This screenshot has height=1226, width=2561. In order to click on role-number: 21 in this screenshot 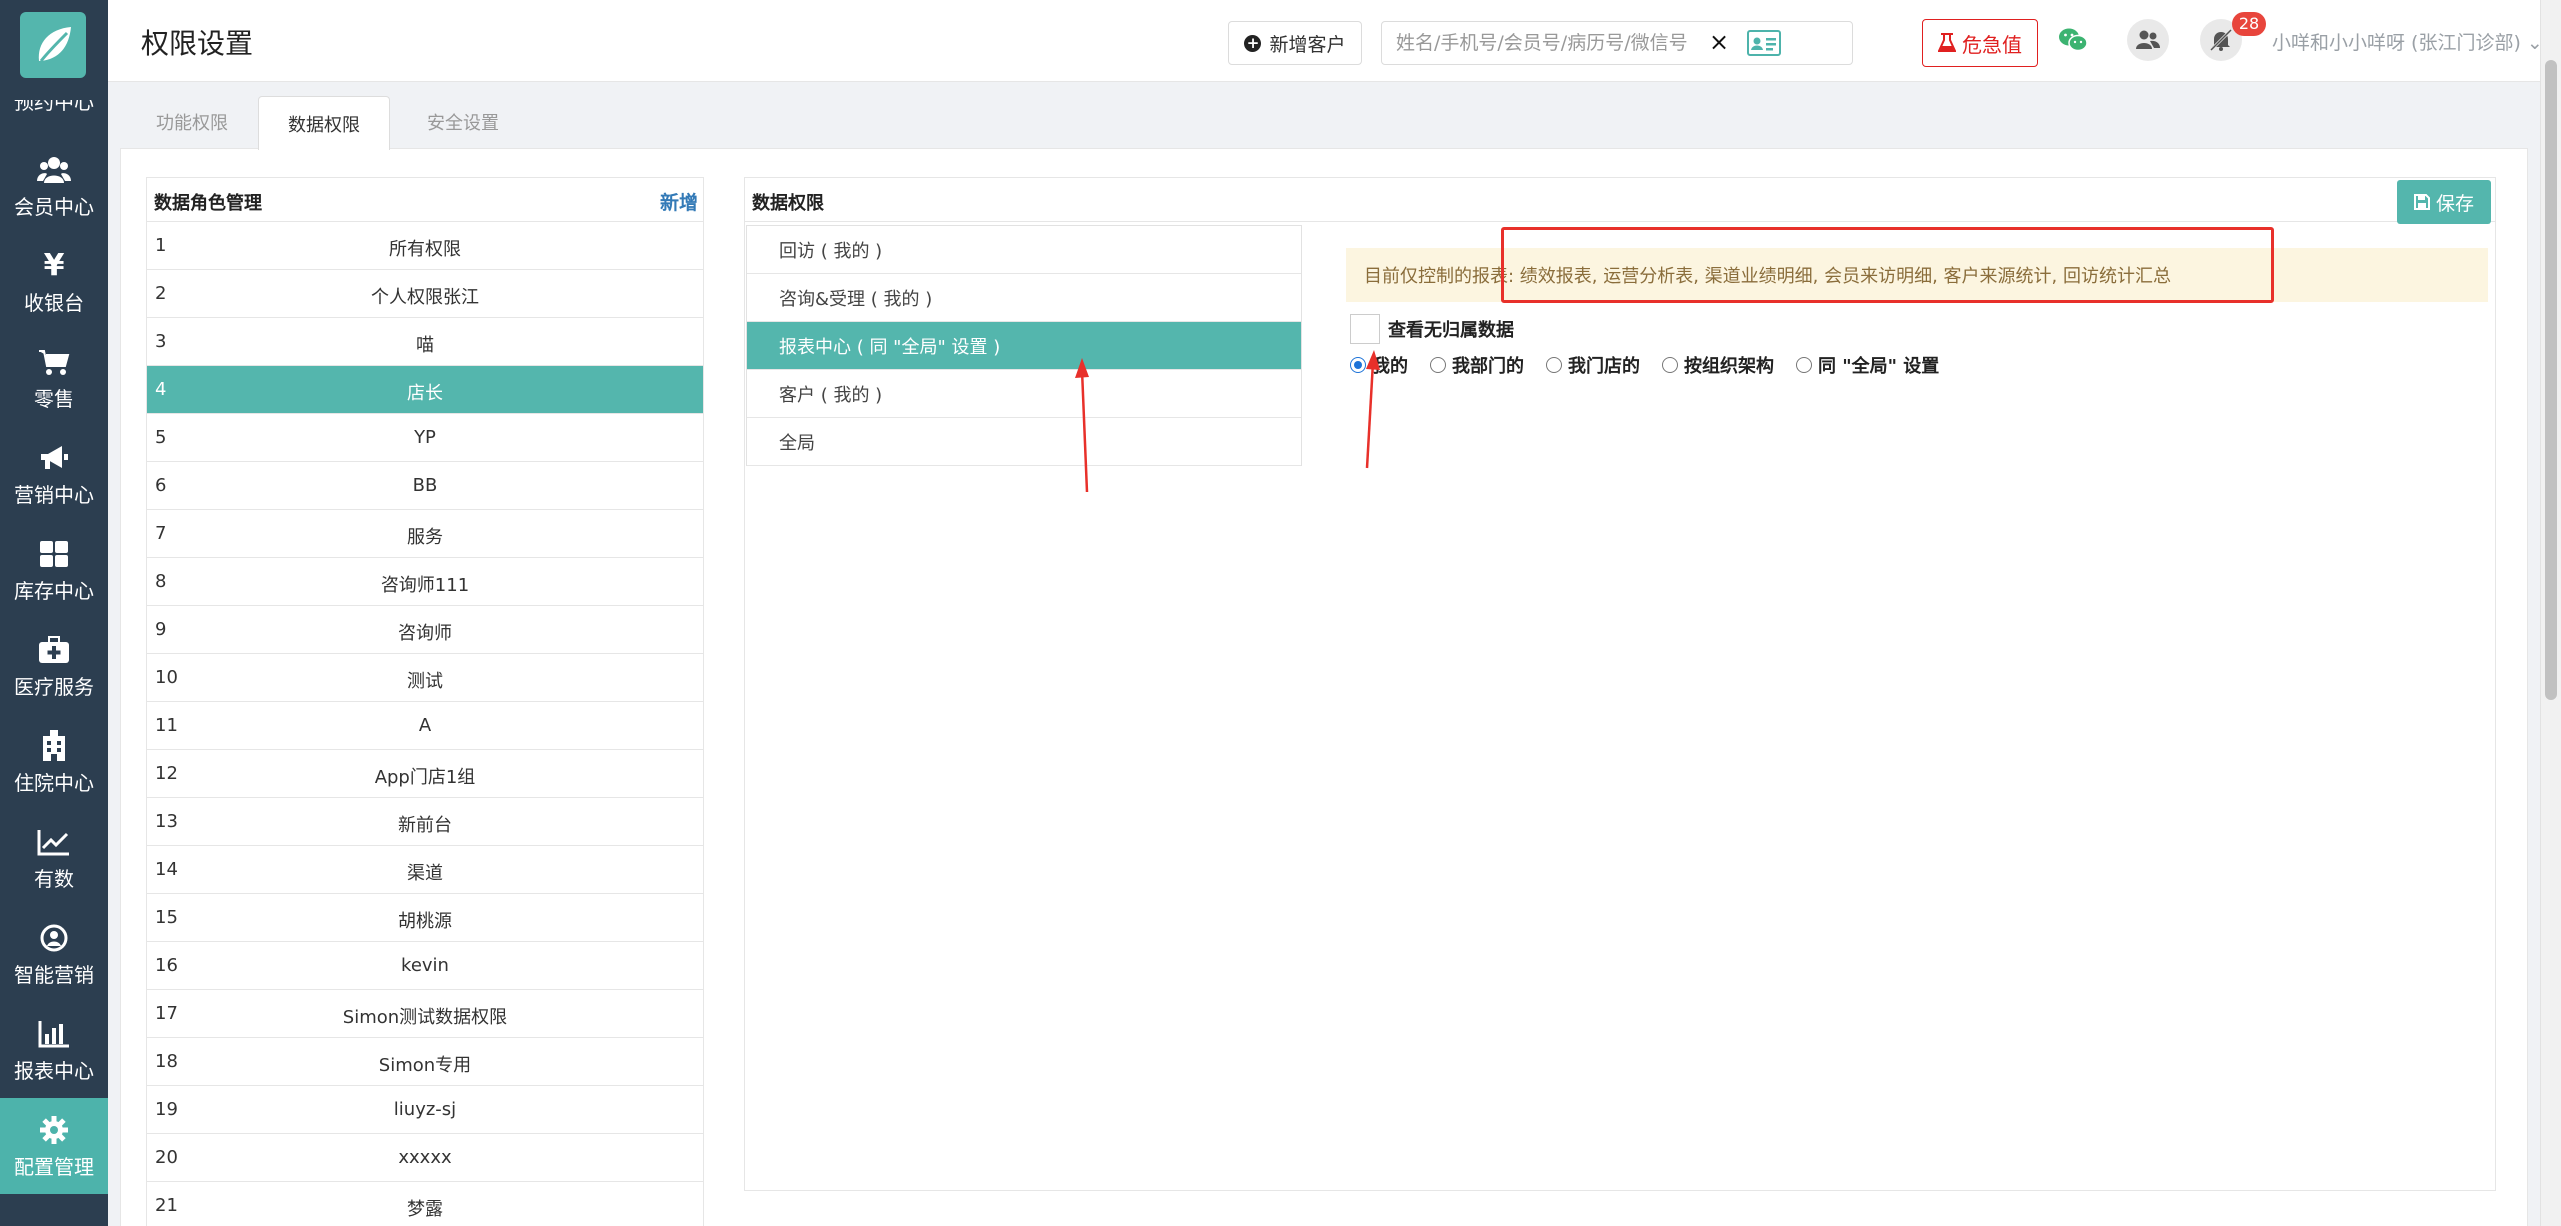, I will do `click(166, 1205)`.